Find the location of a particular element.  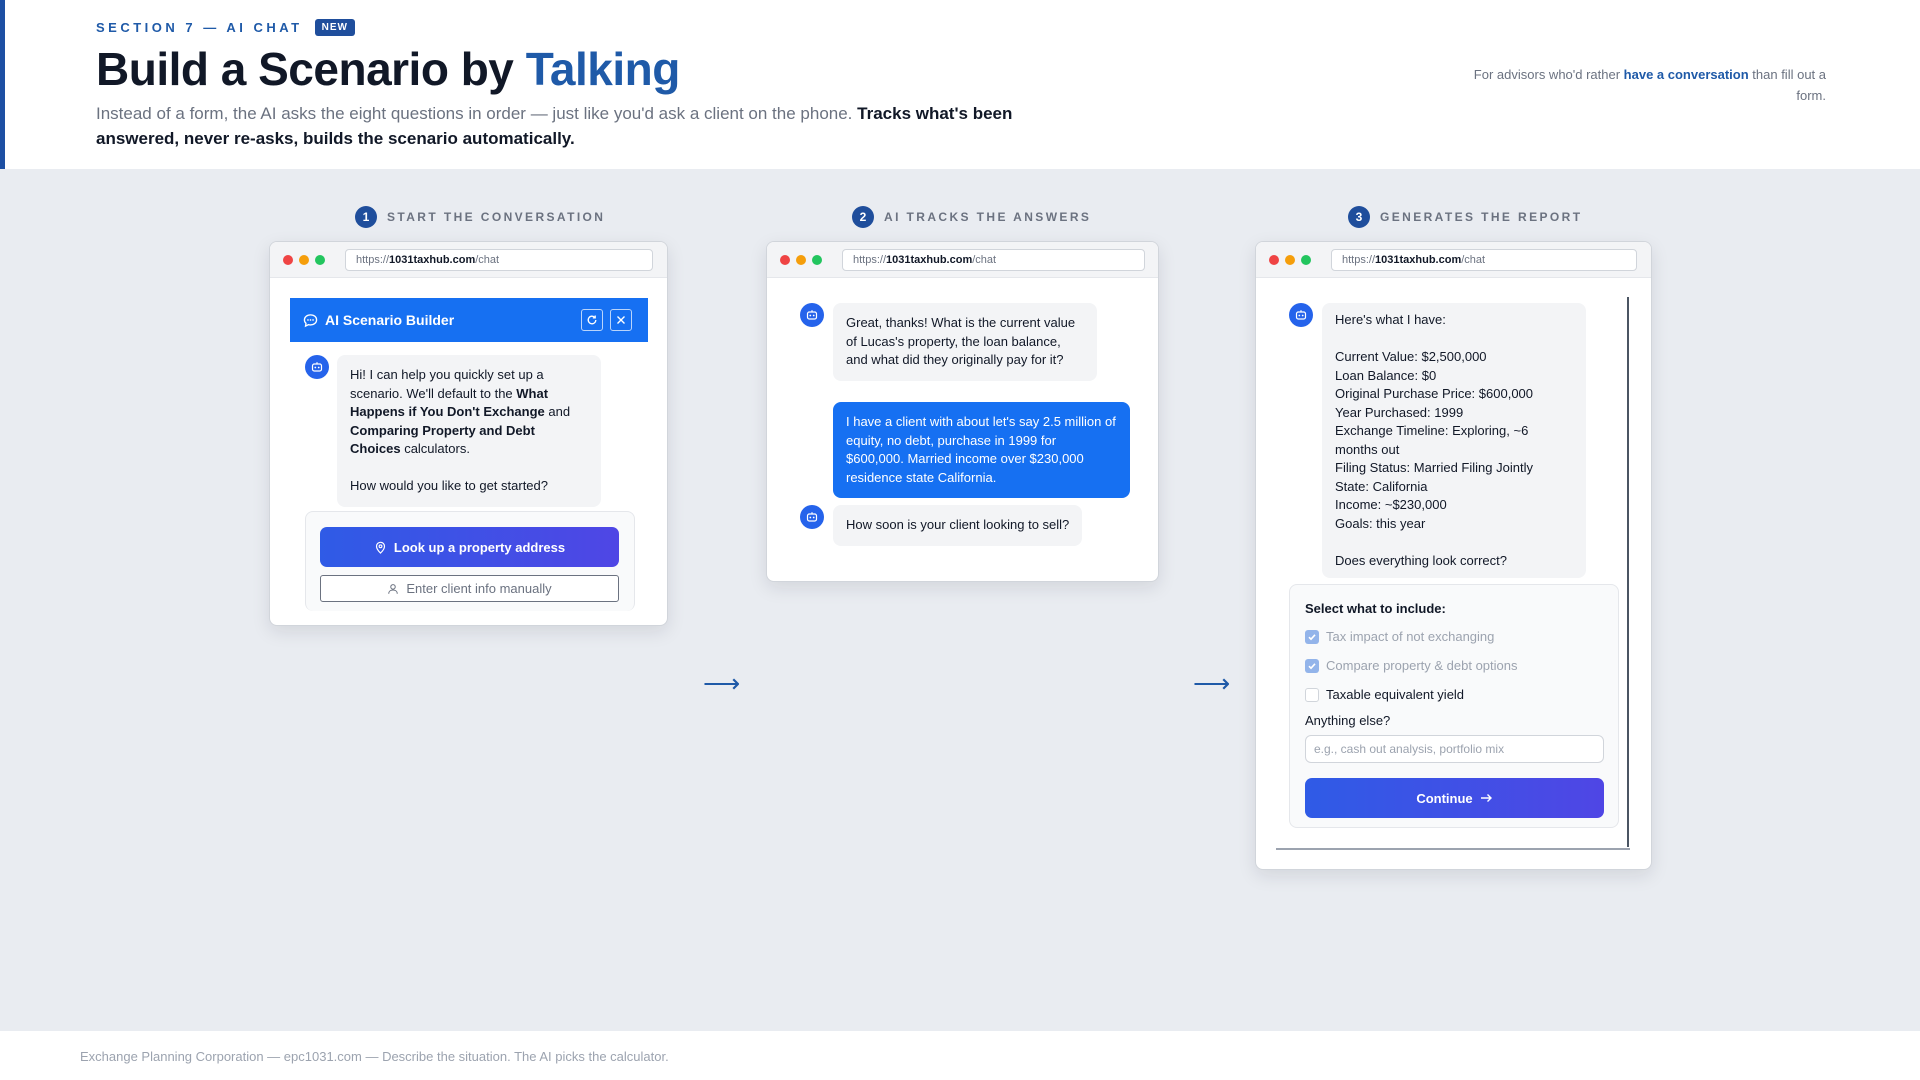

msg-question: How would you like to get started? is located at coordinates (449, 485).